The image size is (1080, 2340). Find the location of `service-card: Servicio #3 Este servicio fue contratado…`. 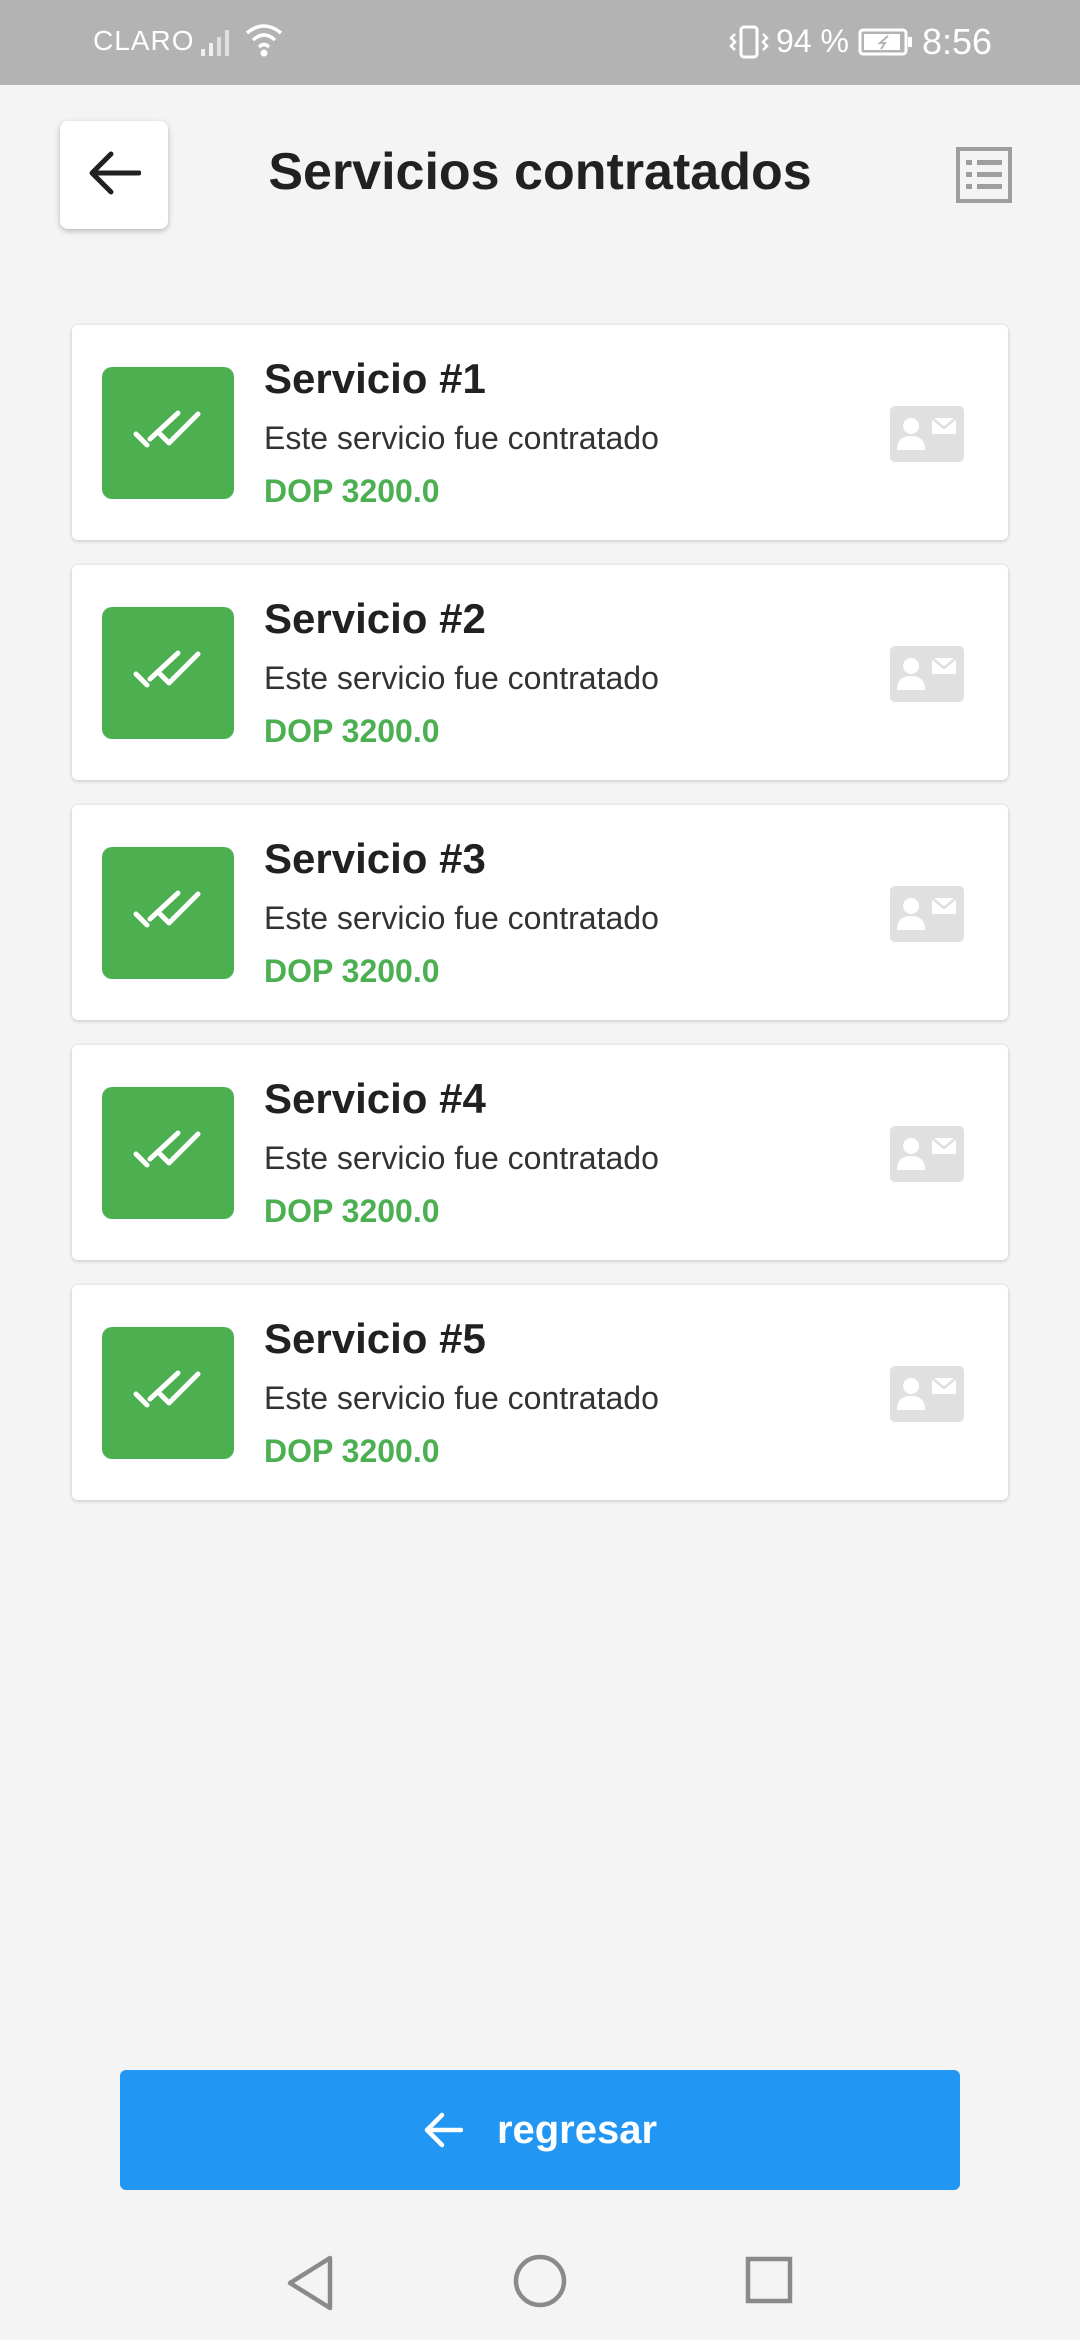

service-card: Servicio #3 Este servicio fue contratado… is located at coordinates (540, 912).